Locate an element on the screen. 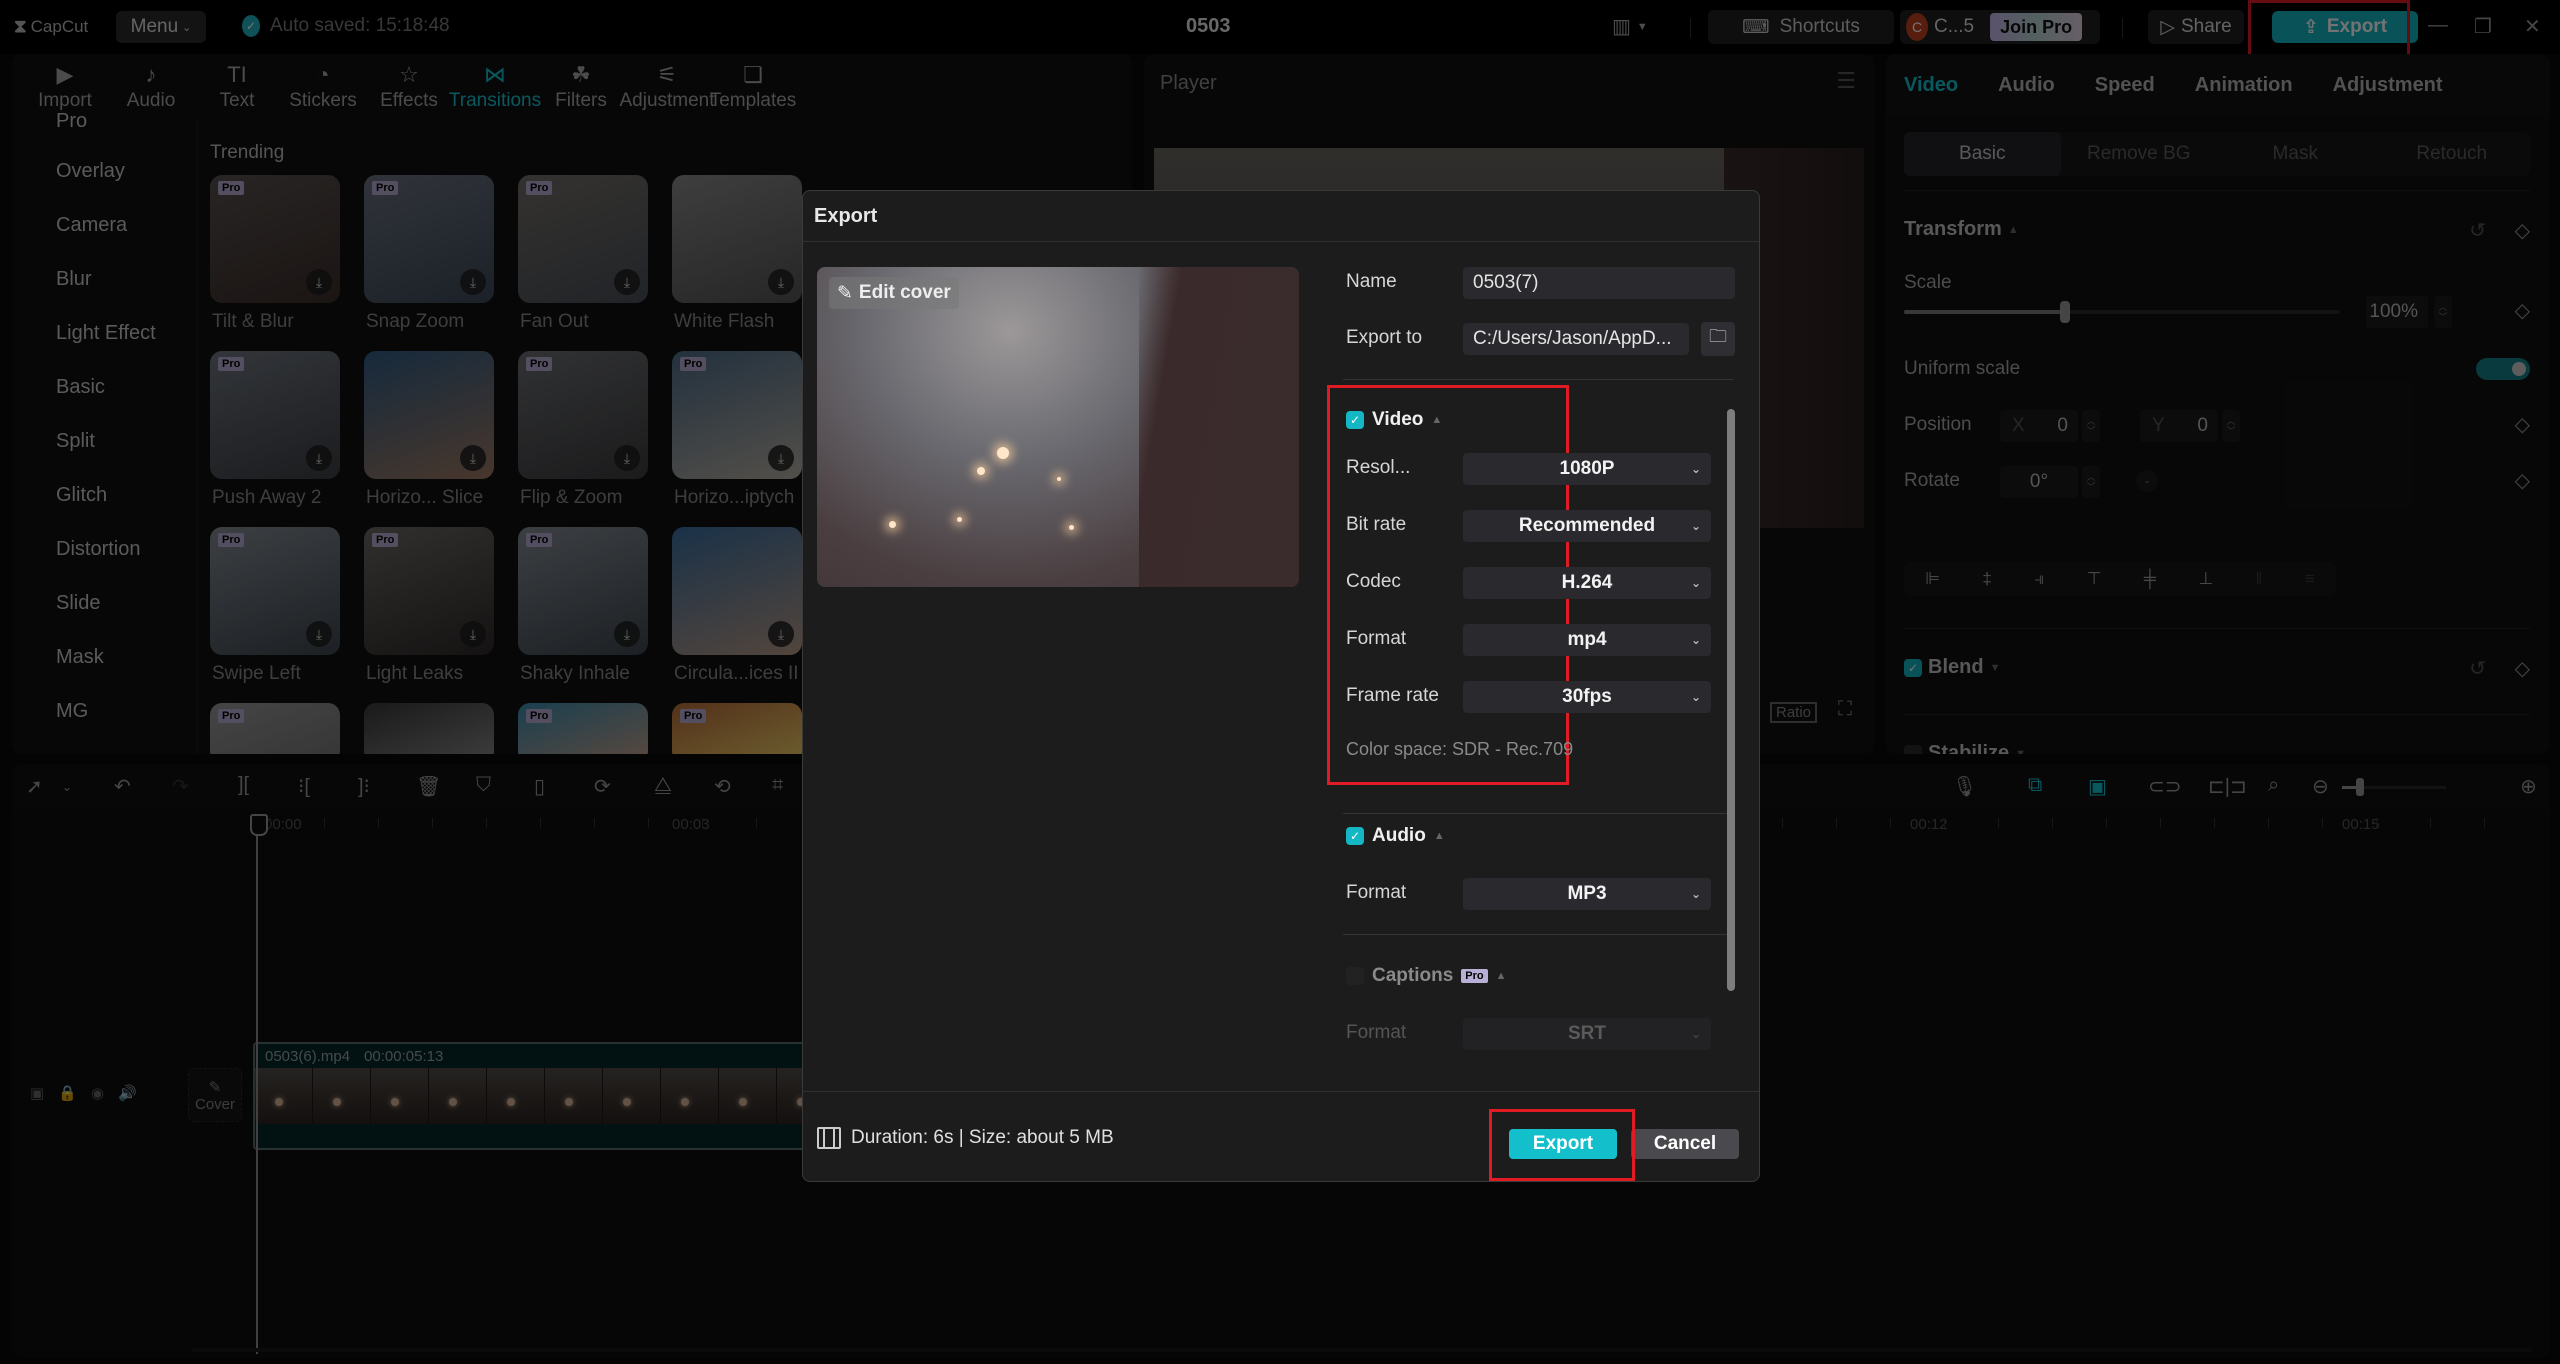  audio-format-value: MP3 is located at coordinates (1587, 893).